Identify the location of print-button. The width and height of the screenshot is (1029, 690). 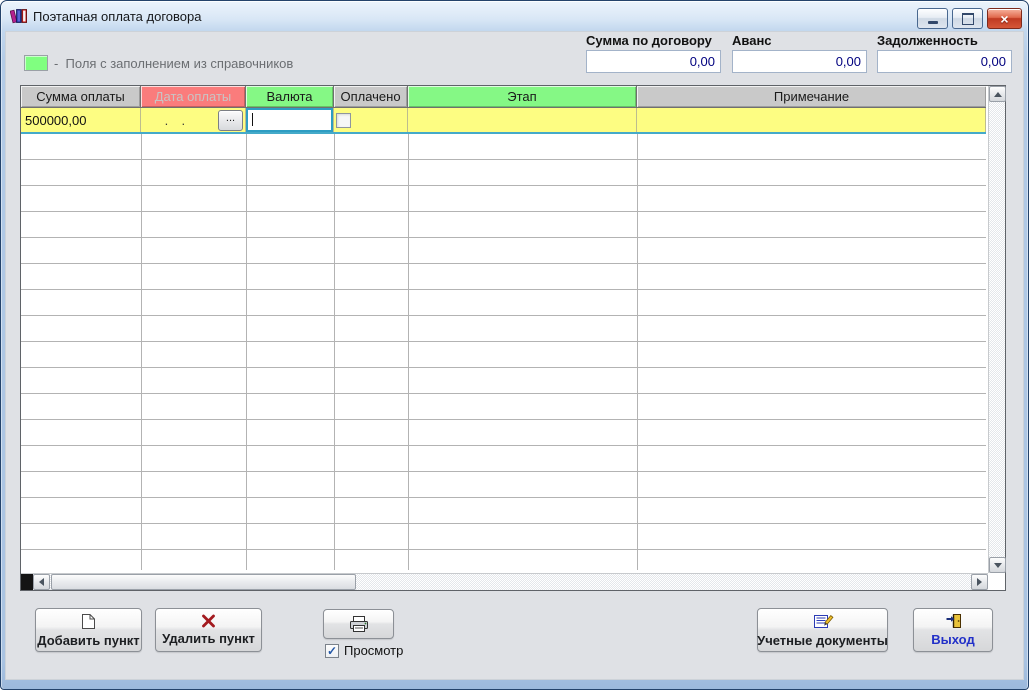
(358, 624).